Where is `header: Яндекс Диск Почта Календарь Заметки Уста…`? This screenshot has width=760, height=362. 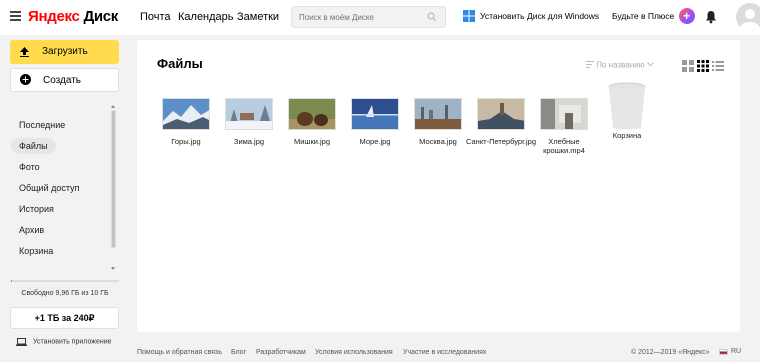
header: Яндекс Диск Почта Календарь Заметки Уста… is located at coordinates (380, 17).